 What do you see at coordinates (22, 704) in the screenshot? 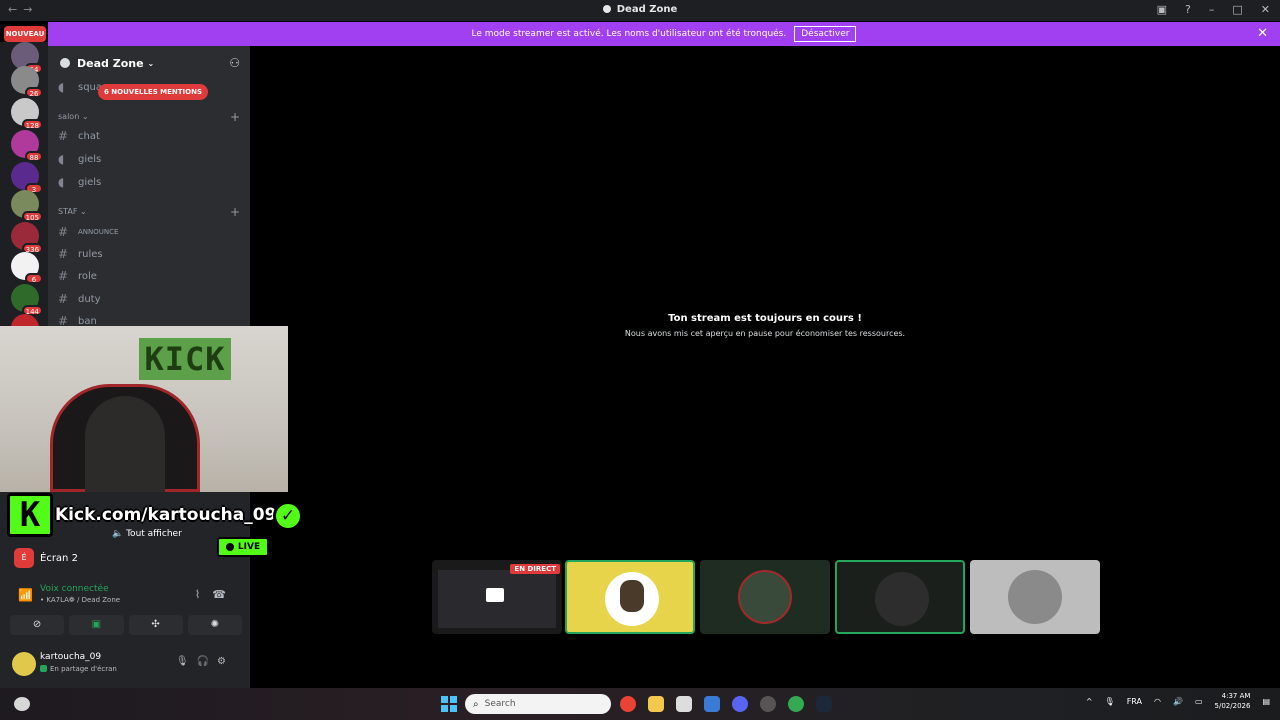
I see `weather-widget-icon` at bounding box center [22, 704].